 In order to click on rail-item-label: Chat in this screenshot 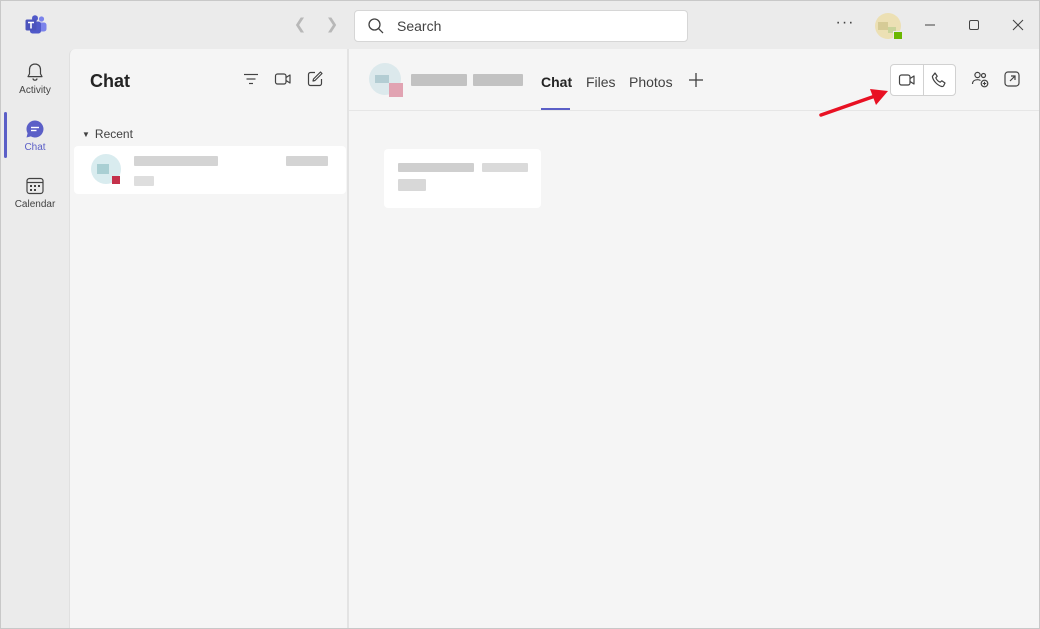, I will do `click(35, 147)`.